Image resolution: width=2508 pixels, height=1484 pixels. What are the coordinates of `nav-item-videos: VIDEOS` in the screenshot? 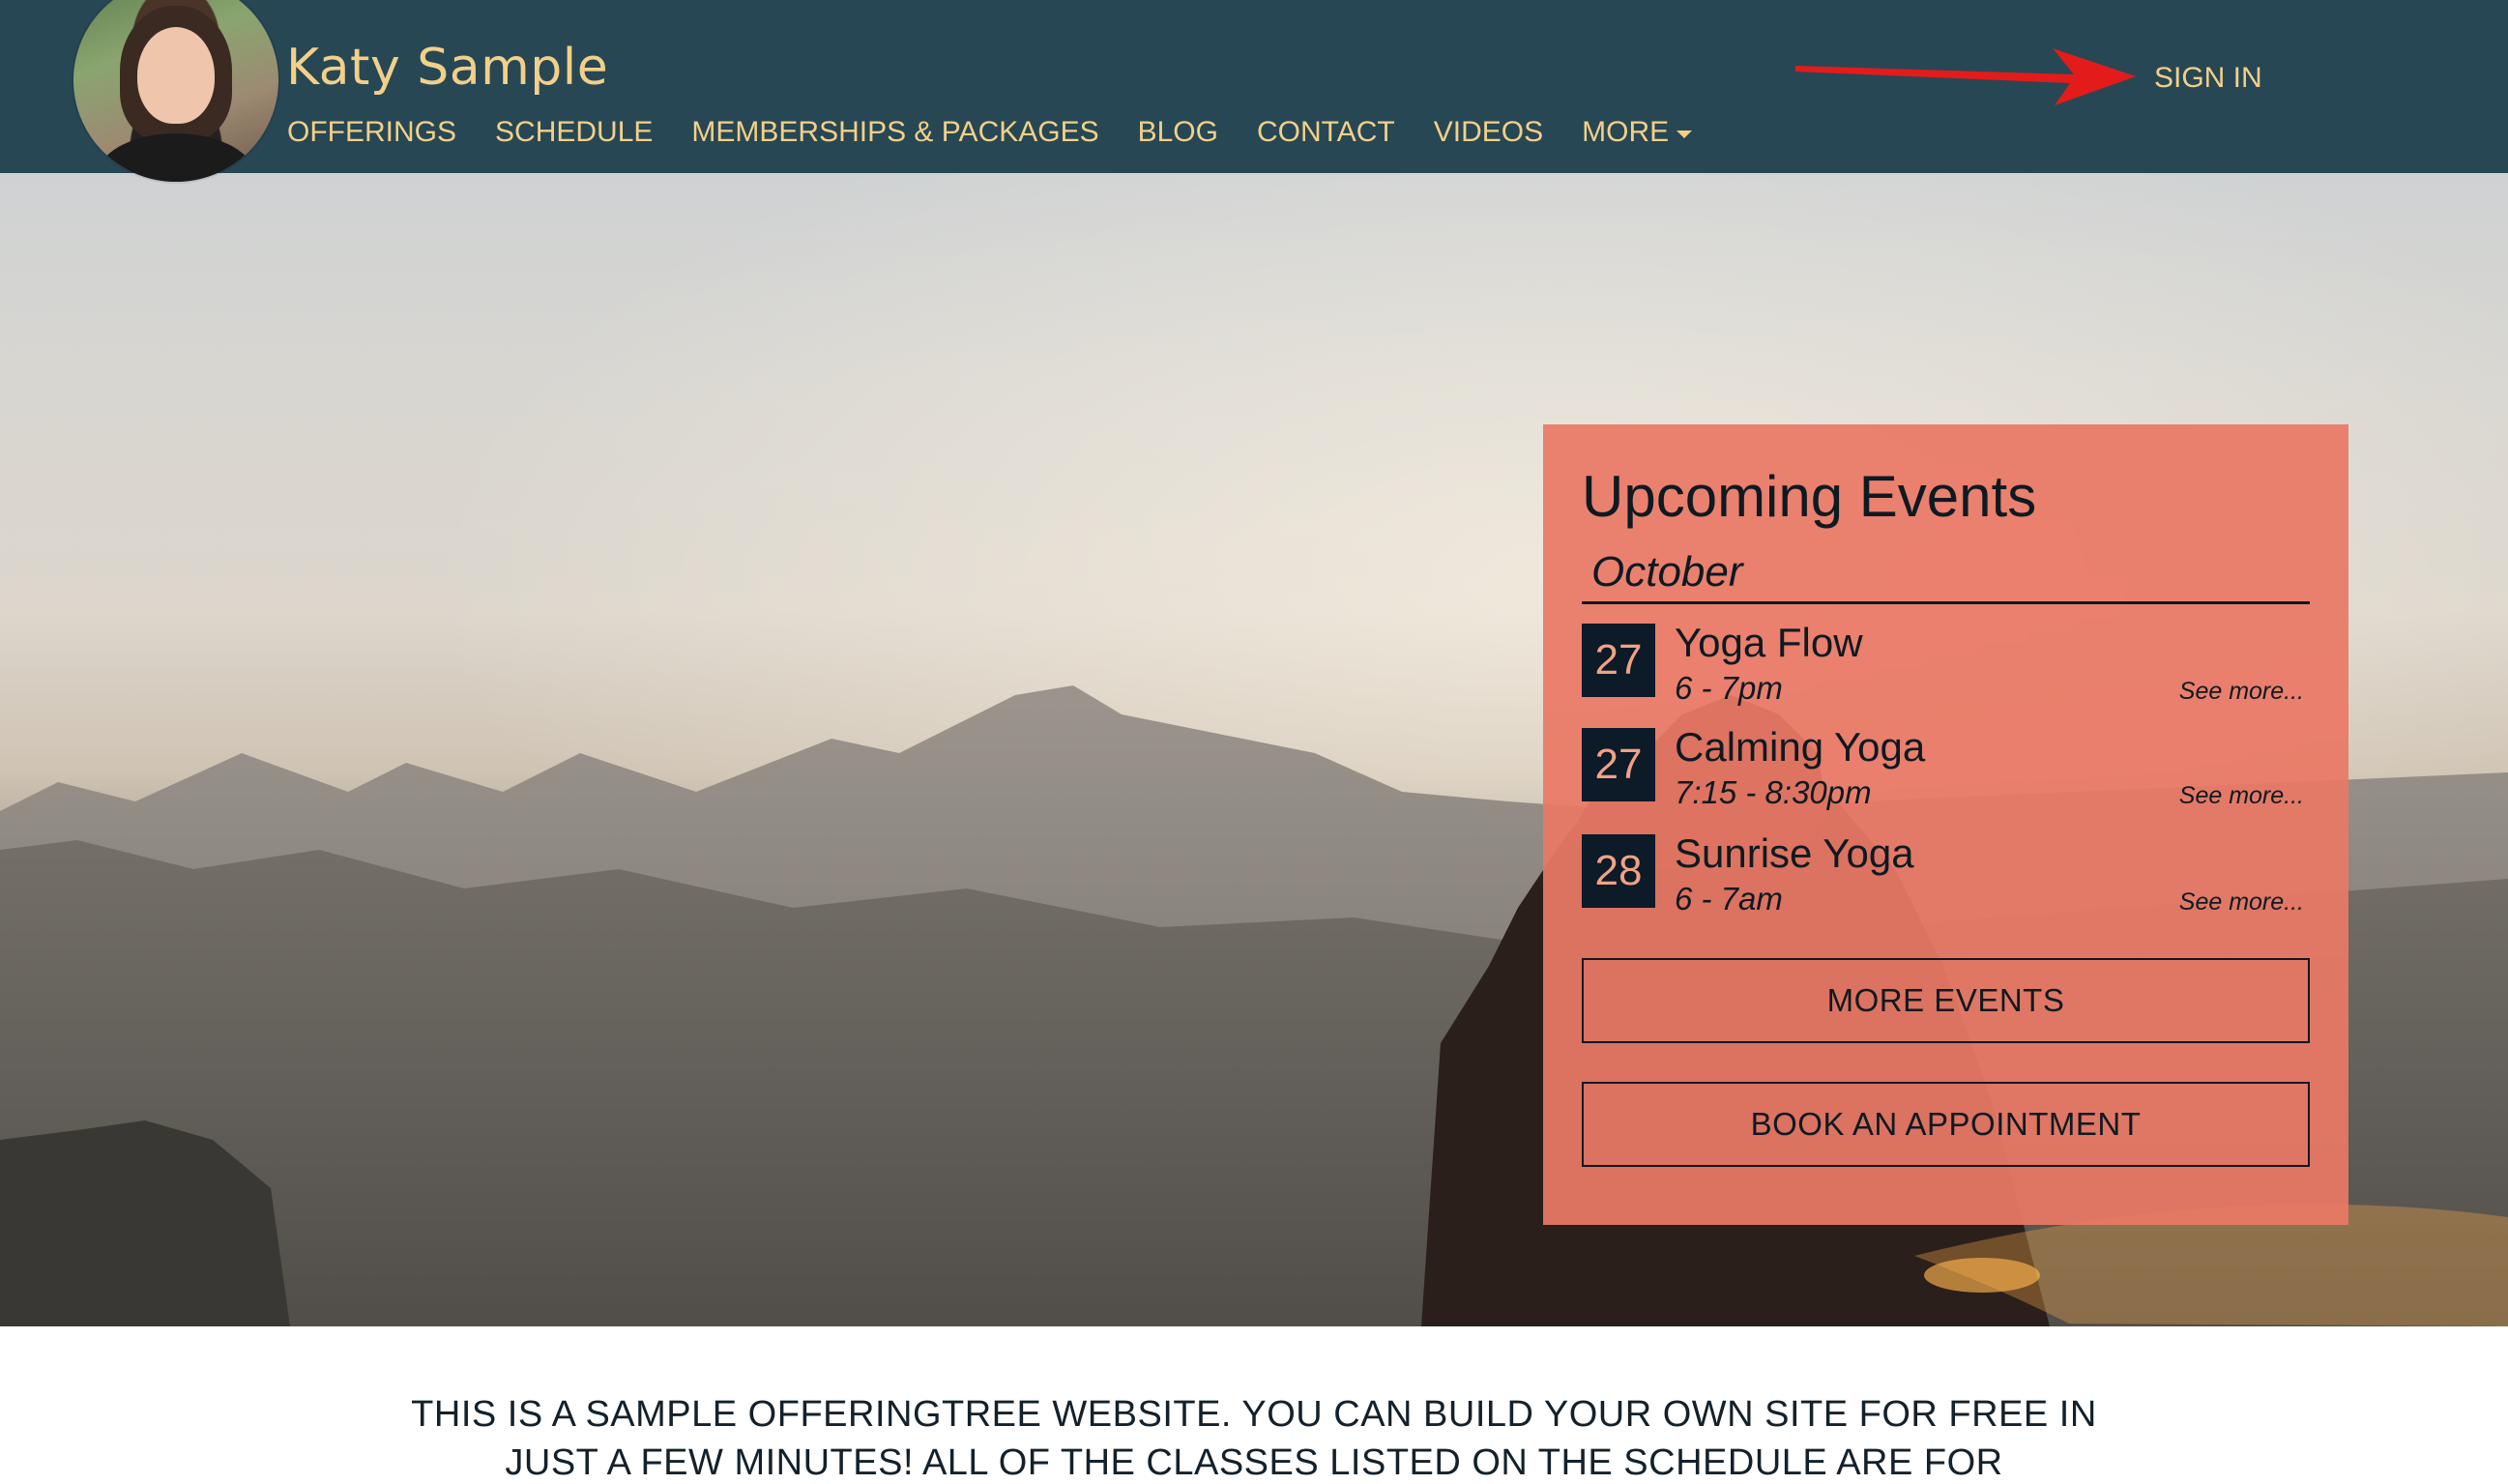 It's located at (1488, 133).